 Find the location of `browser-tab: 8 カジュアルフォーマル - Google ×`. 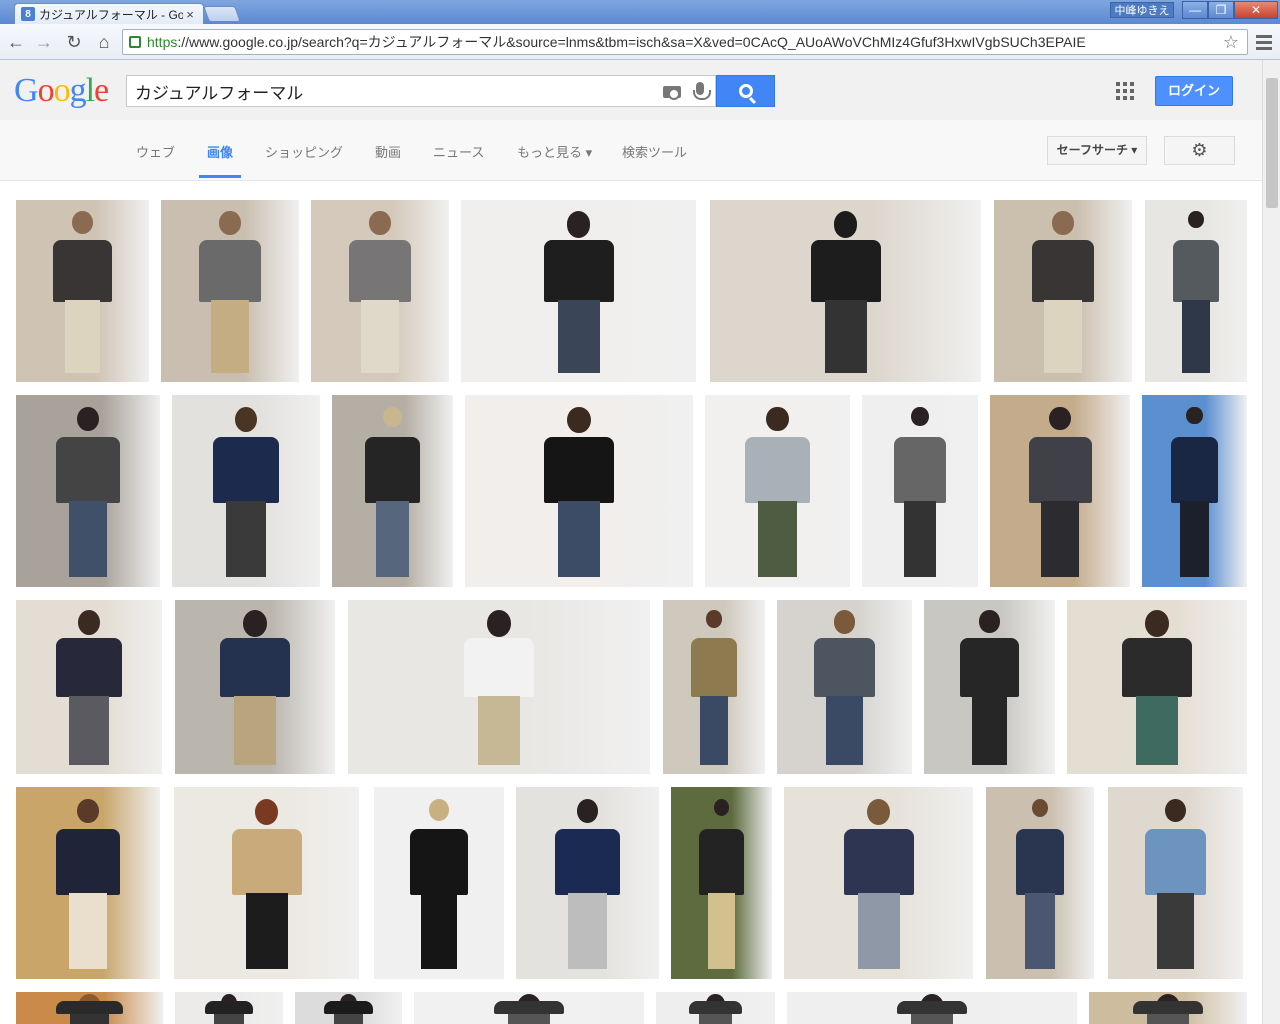

browser-tab: 8 カジュアルフォーマル - Google × is located at coordinates (109, 13).